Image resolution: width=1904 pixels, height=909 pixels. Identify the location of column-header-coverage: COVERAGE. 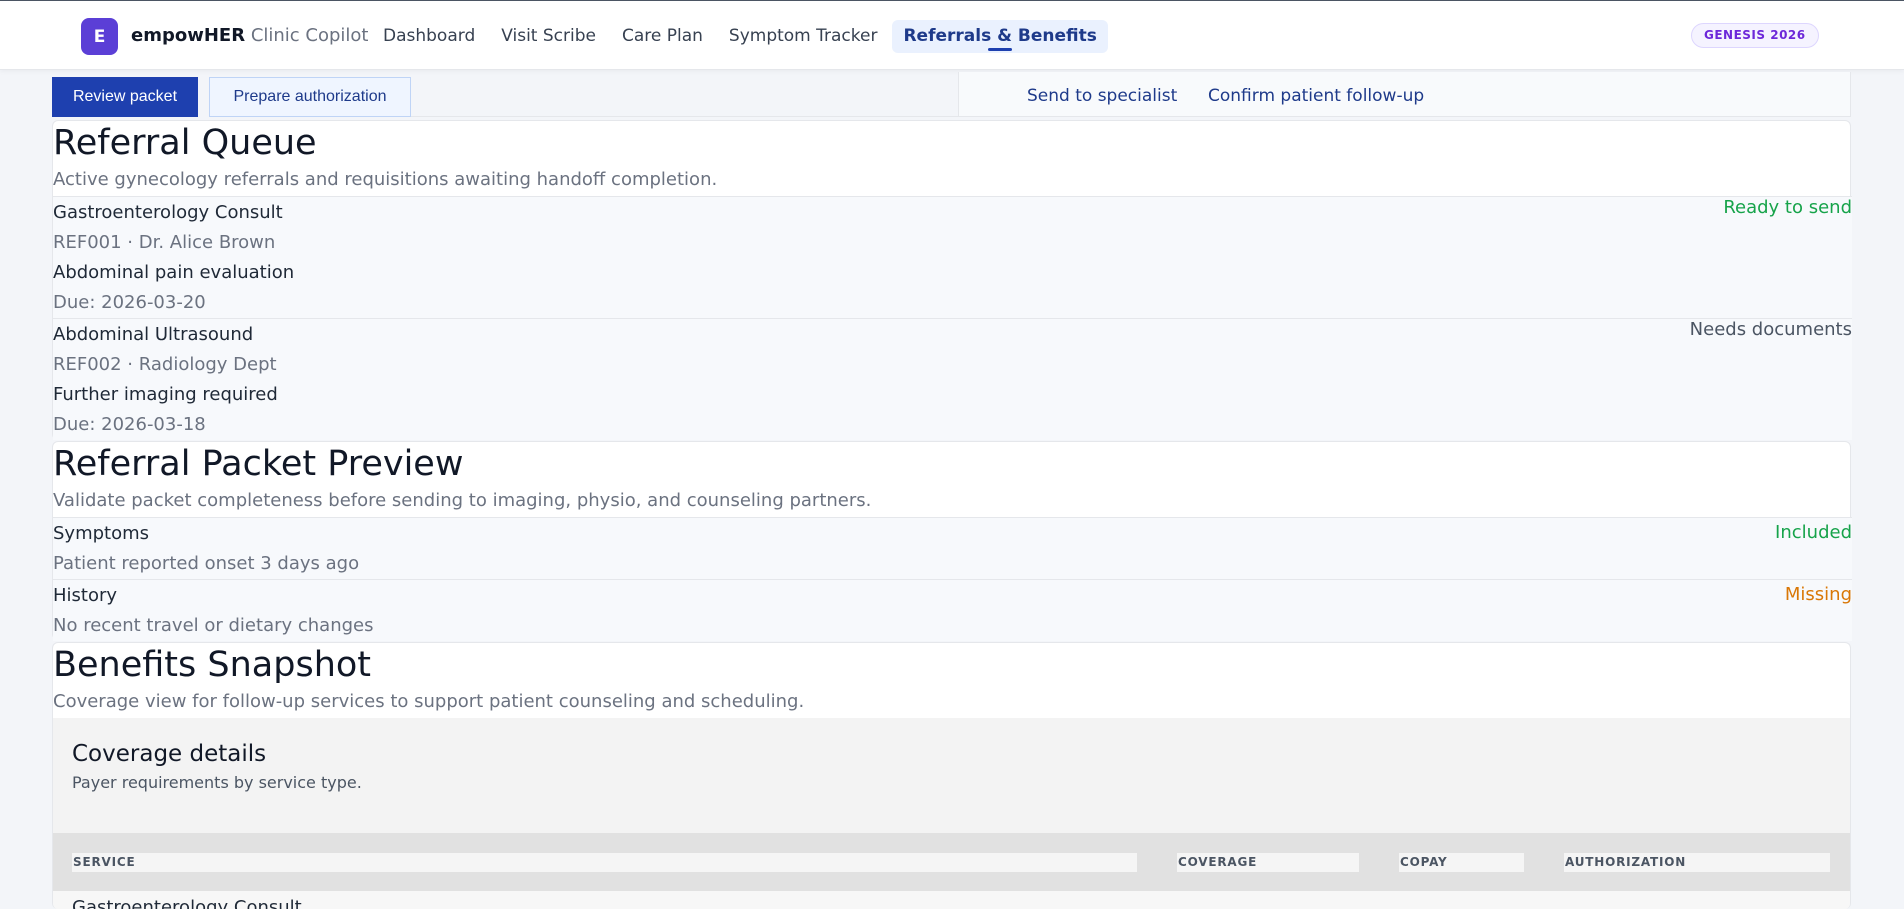
(1268, 862).